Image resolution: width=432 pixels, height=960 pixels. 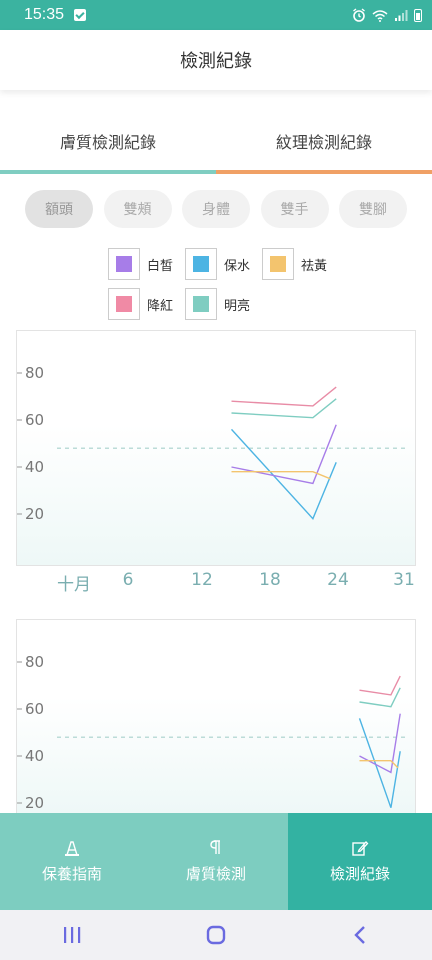 What do you see at coordinates (380, 15) in the screenshot?
I see `wifi-icon` at bounding box center [380, 15].